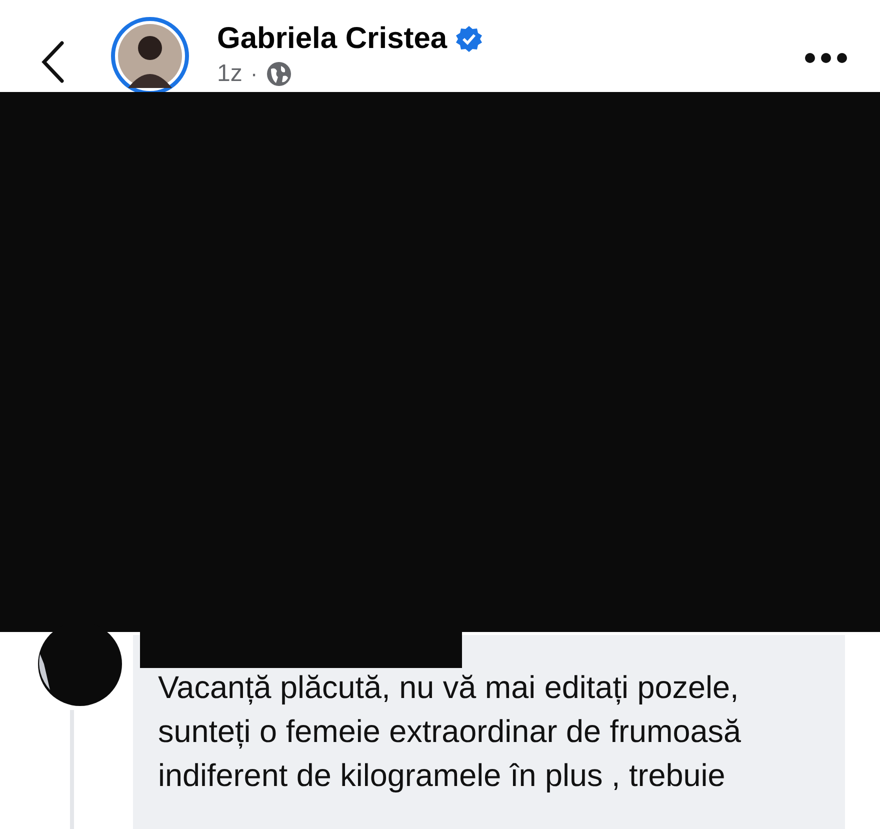 This screenshot has width=880, height=829. What do you see at coordinates (450, 731) in the screenshot?
I see `comment-text: Vacanță plăcută, nu vă mai editați pozele, sunteți o femeie extraordinar de frumoasă indiferent de kilogramele în plus , trebuie` at bounding box center [450, 731].